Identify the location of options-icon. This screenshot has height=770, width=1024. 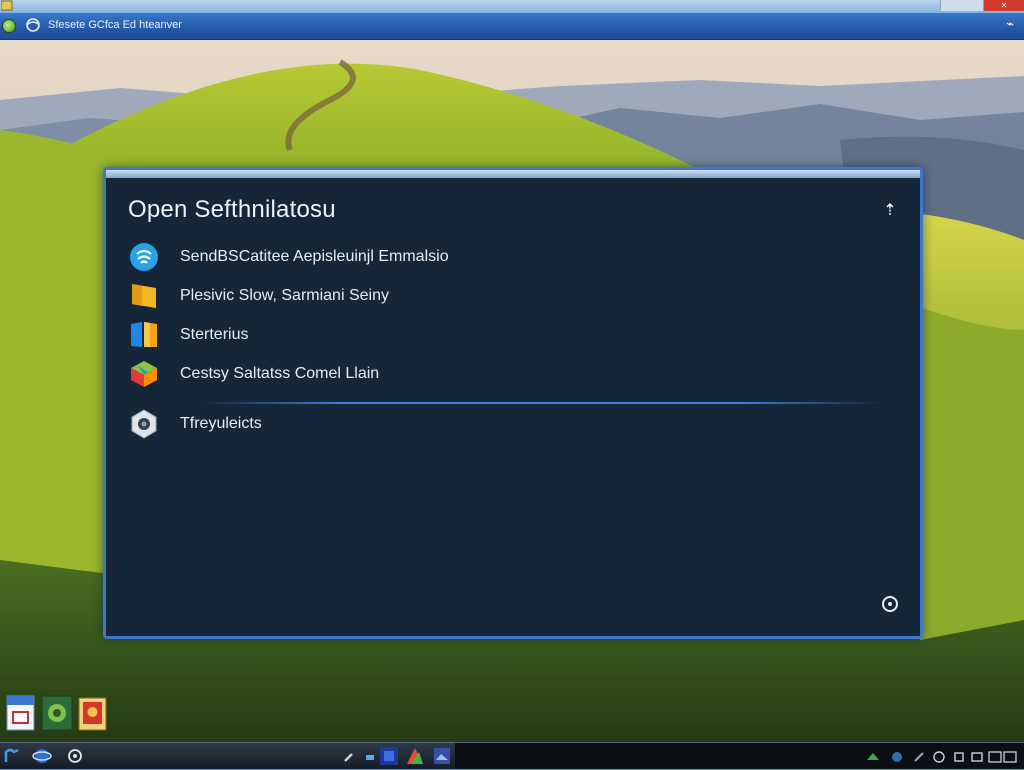
(959, 756).